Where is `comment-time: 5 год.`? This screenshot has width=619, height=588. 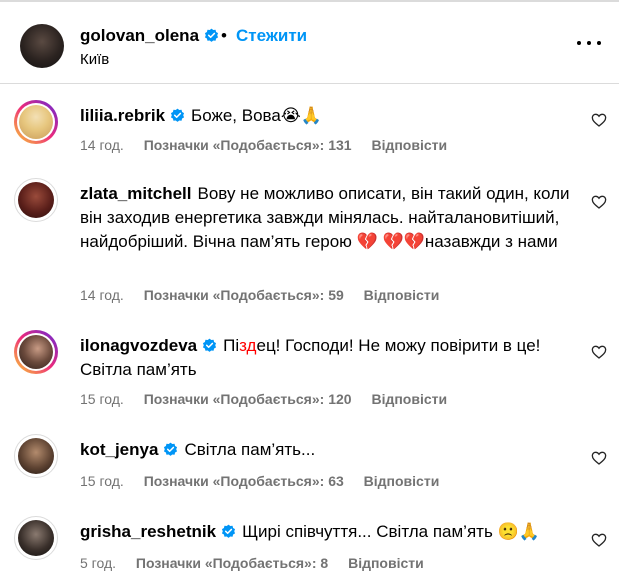
comment-time: 5 год. is located at coordinates (98, 563).